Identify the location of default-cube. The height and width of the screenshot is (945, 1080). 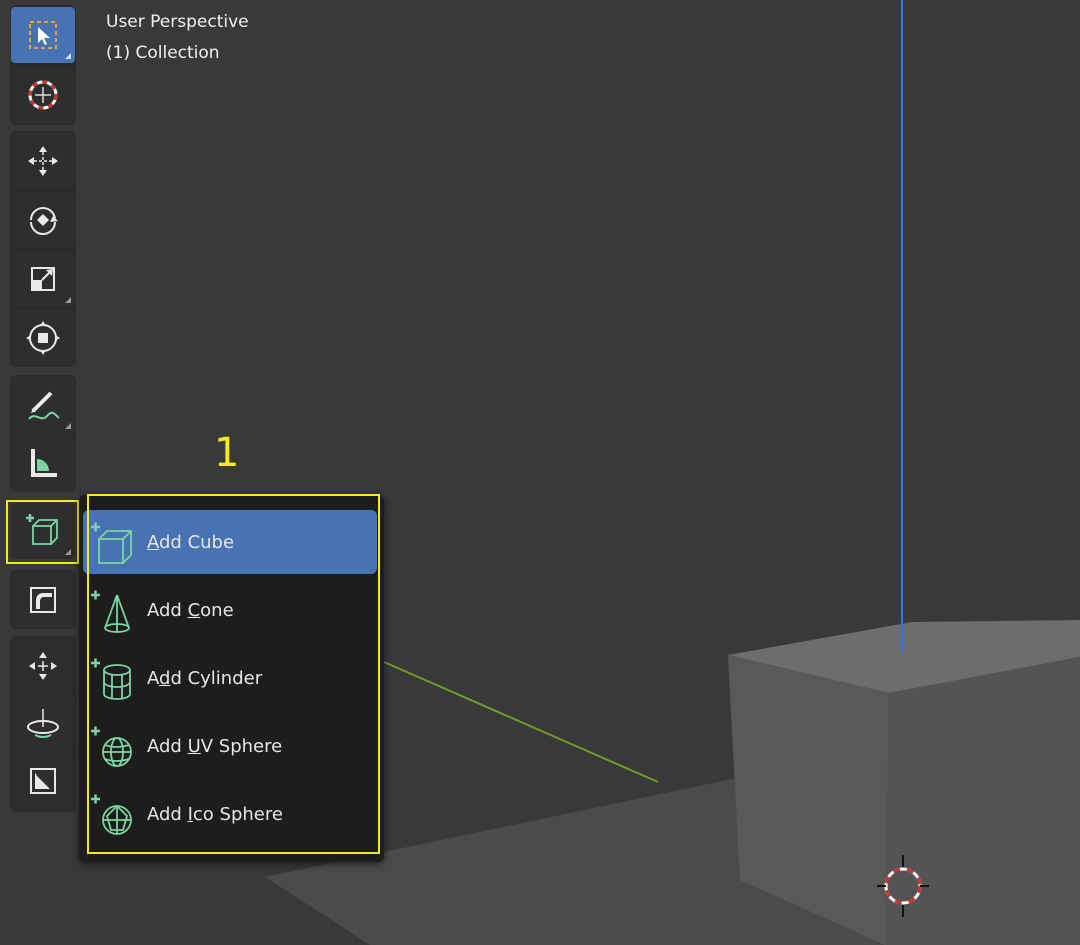
(904, 782).